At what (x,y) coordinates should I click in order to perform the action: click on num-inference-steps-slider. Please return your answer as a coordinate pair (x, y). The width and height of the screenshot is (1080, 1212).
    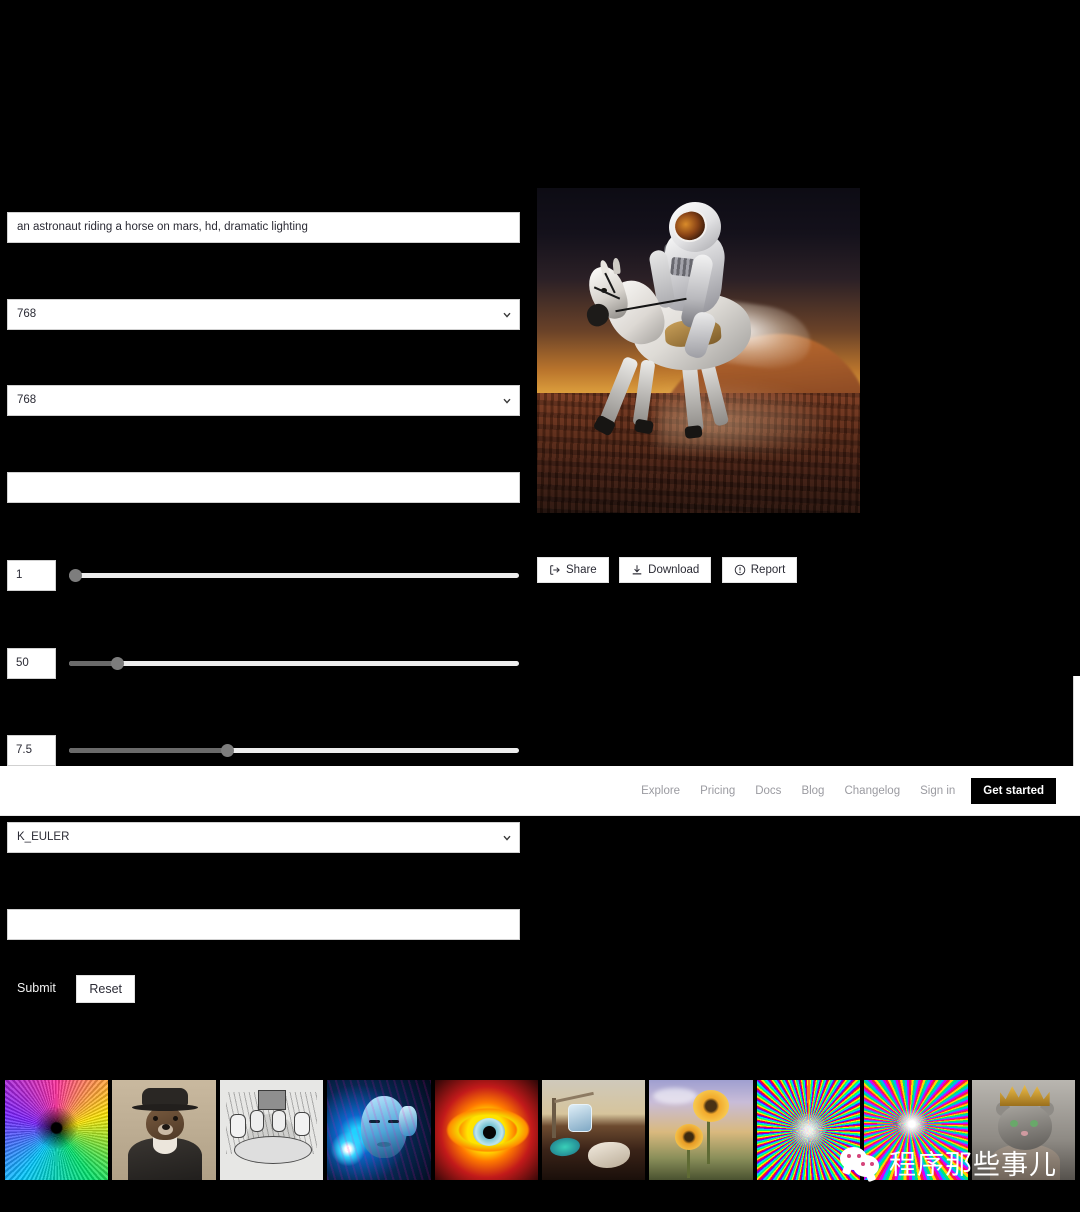
    Looking at the image, I should click on (292, 663).